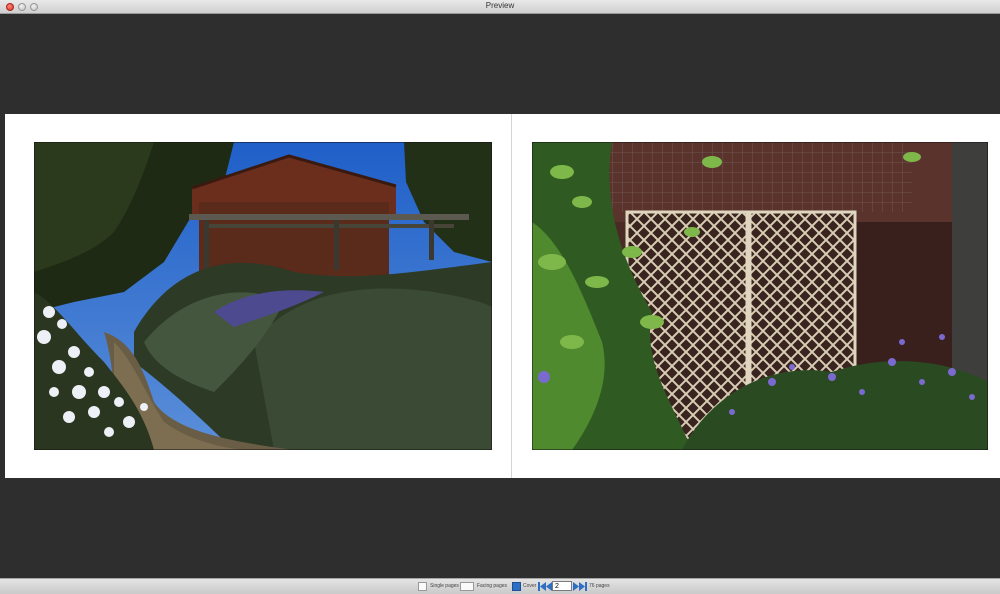 This screenshot has width=1000, height=594. What do you see at coordinates (511, 296) in the screenshot?
I see `spread-gutter` at bounding box center [511, 296].